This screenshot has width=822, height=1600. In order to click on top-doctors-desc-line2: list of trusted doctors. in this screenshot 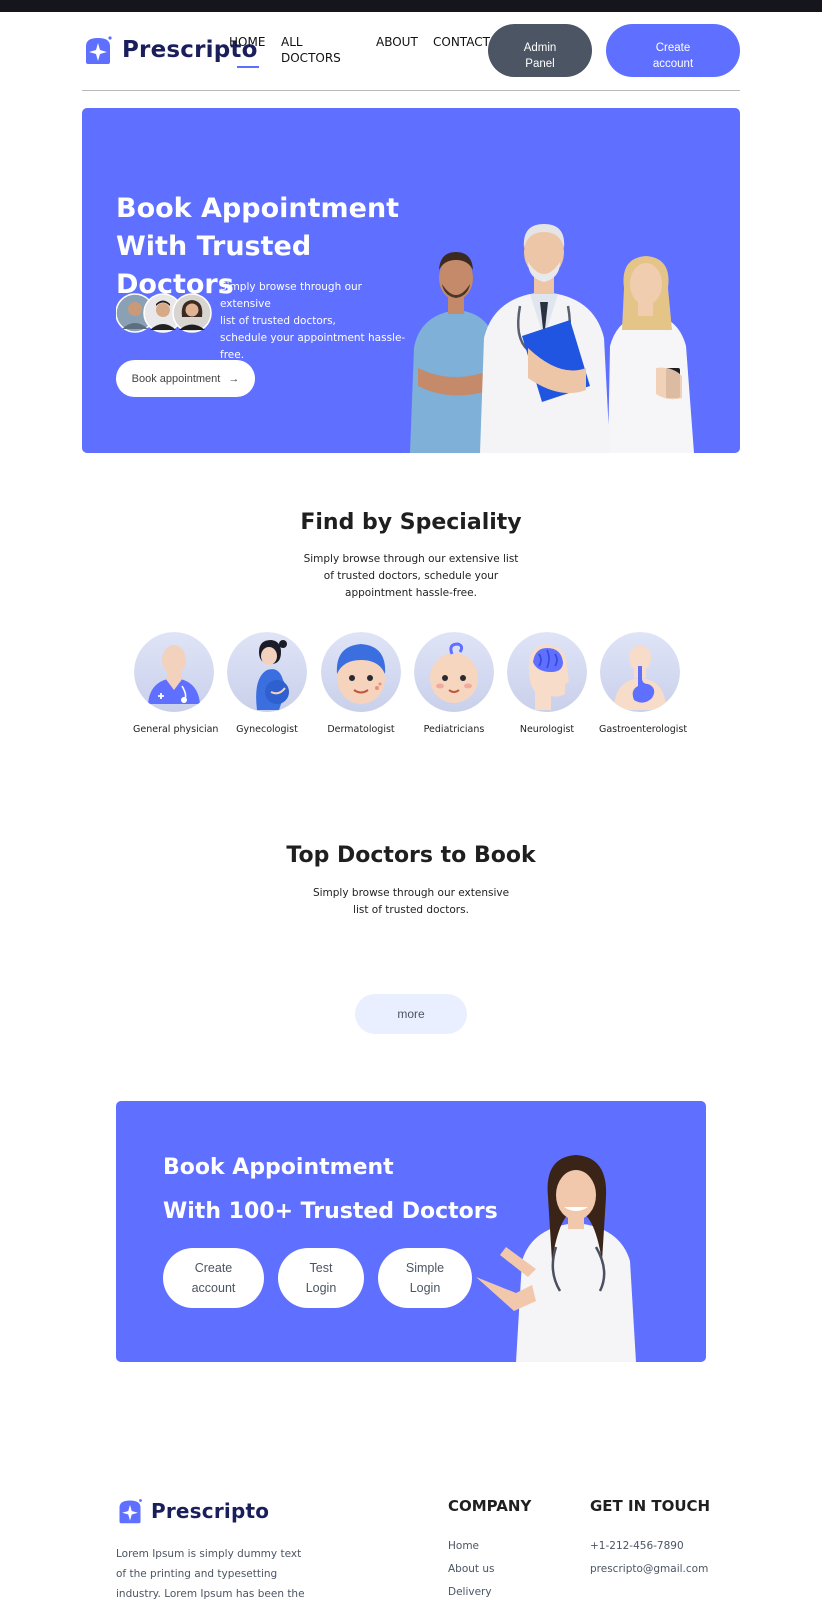, I will do `click(411, 910)`.